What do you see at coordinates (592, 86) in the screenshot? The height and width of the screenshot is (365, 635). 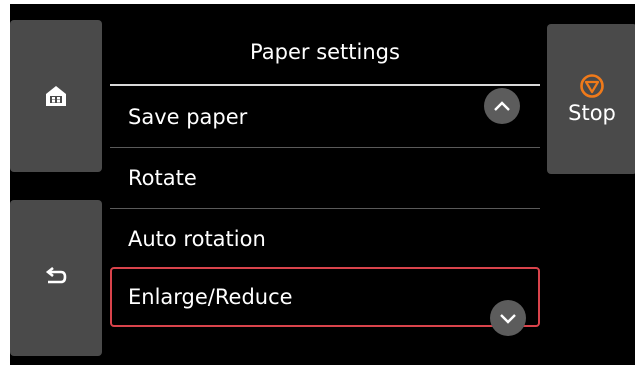 I see `stop-icon` at bounding box center [592, 86].